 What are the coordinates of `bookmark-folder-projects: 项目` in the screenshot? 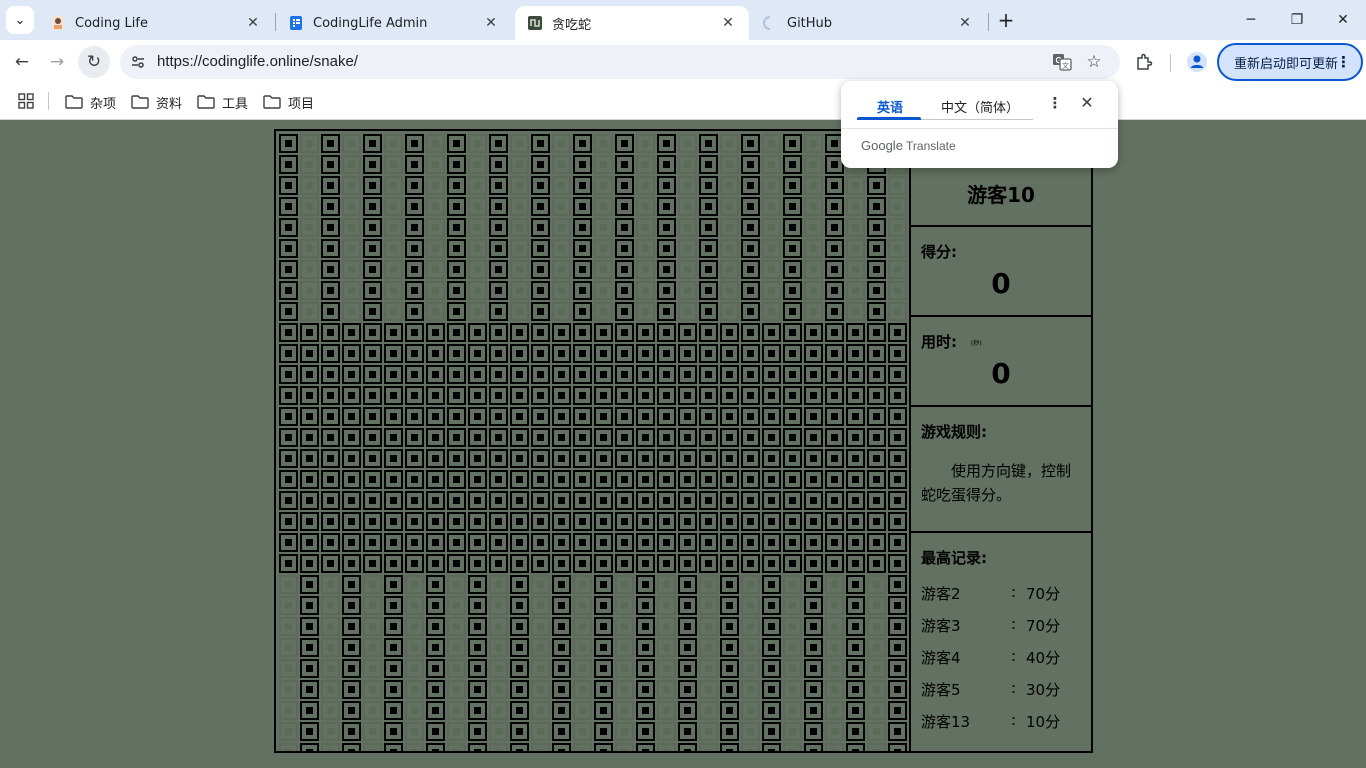 It's located at (288, 102).